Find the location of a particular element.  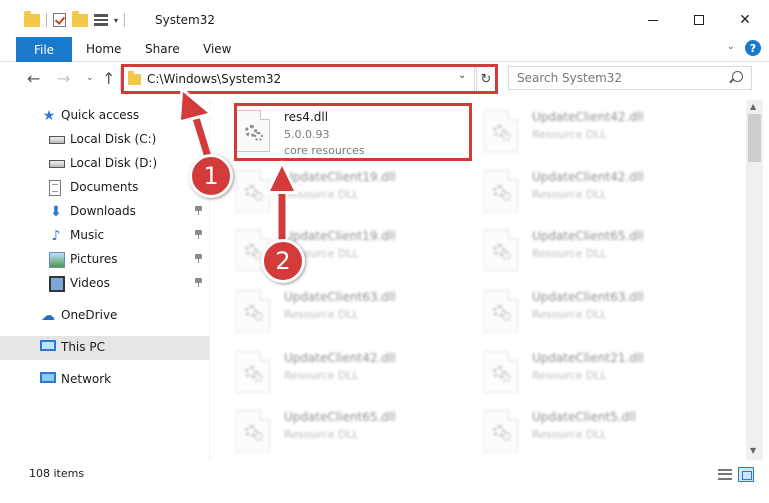

separator is located at coordinates (125, 20).